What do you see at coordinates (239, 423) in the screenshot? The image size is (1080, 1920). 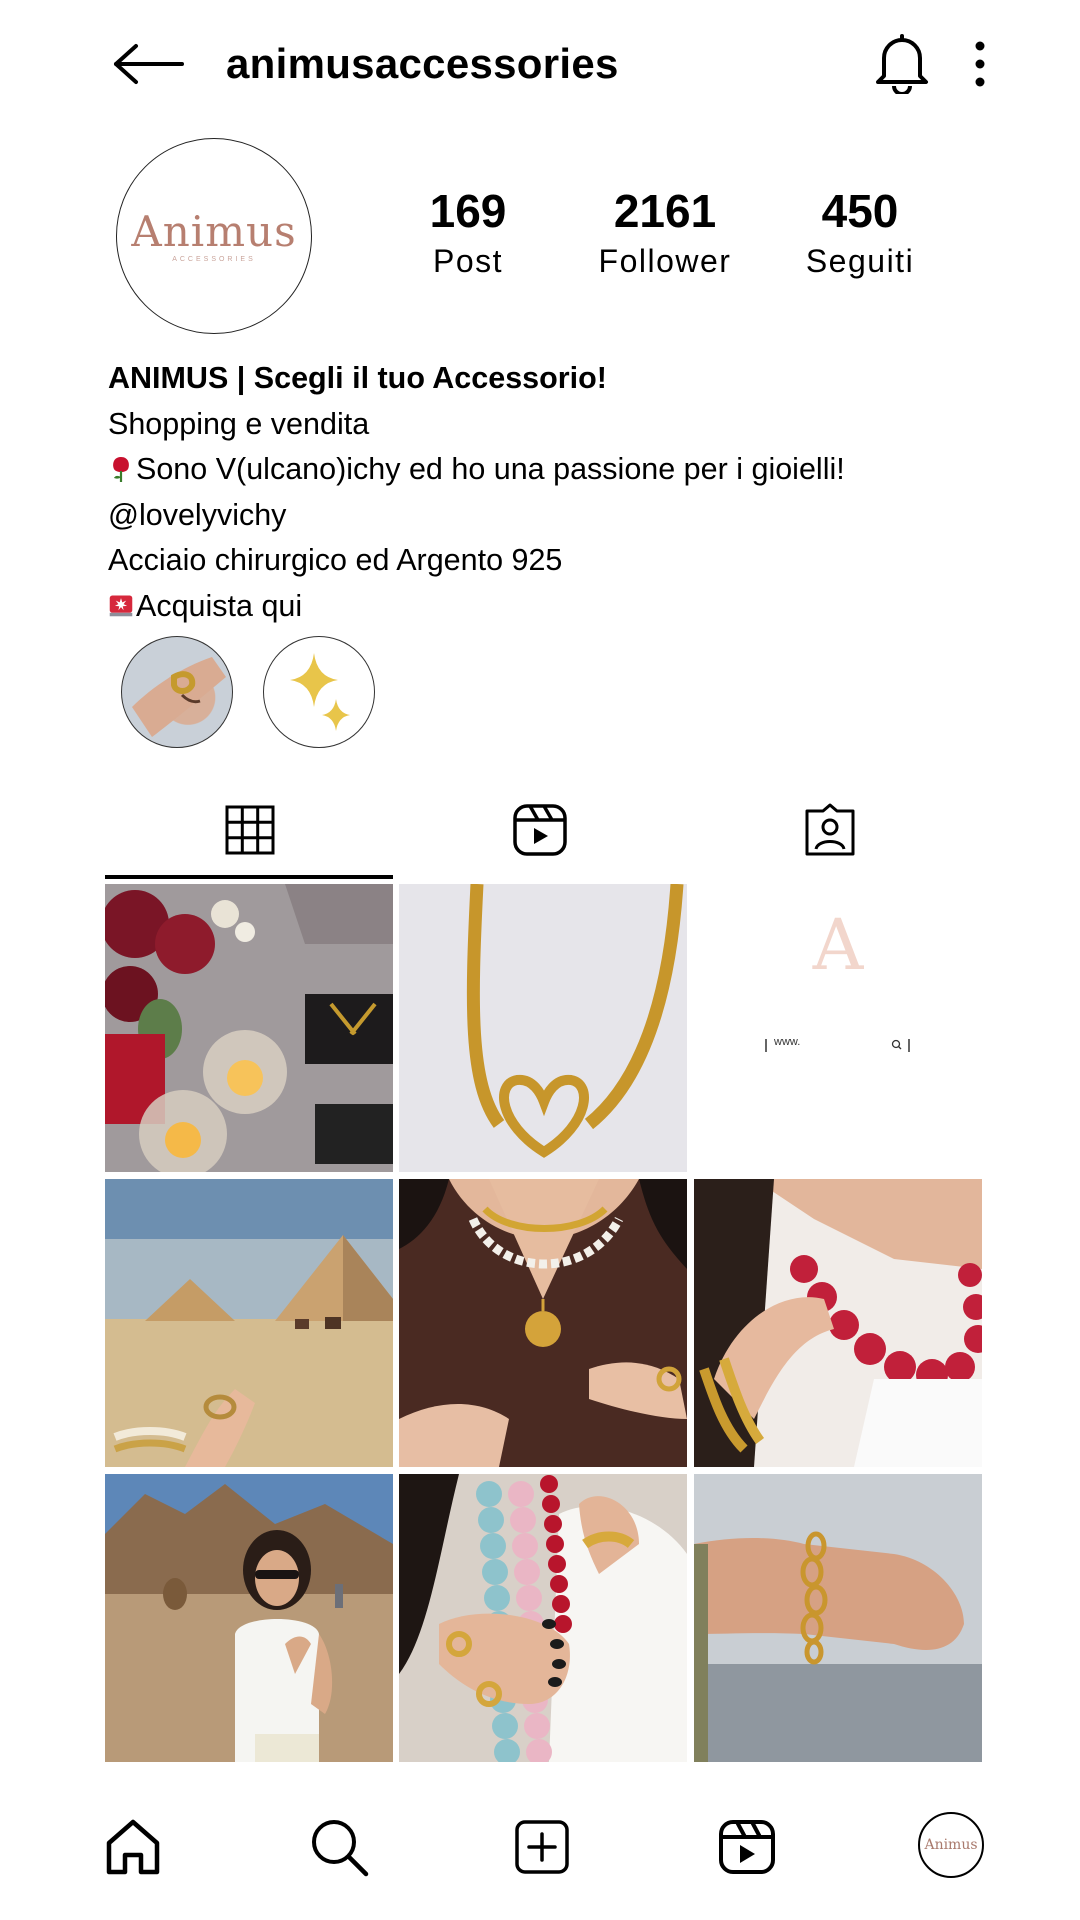 I see `bio-category: Shopping e vendita` at bounding box center [239, 423].